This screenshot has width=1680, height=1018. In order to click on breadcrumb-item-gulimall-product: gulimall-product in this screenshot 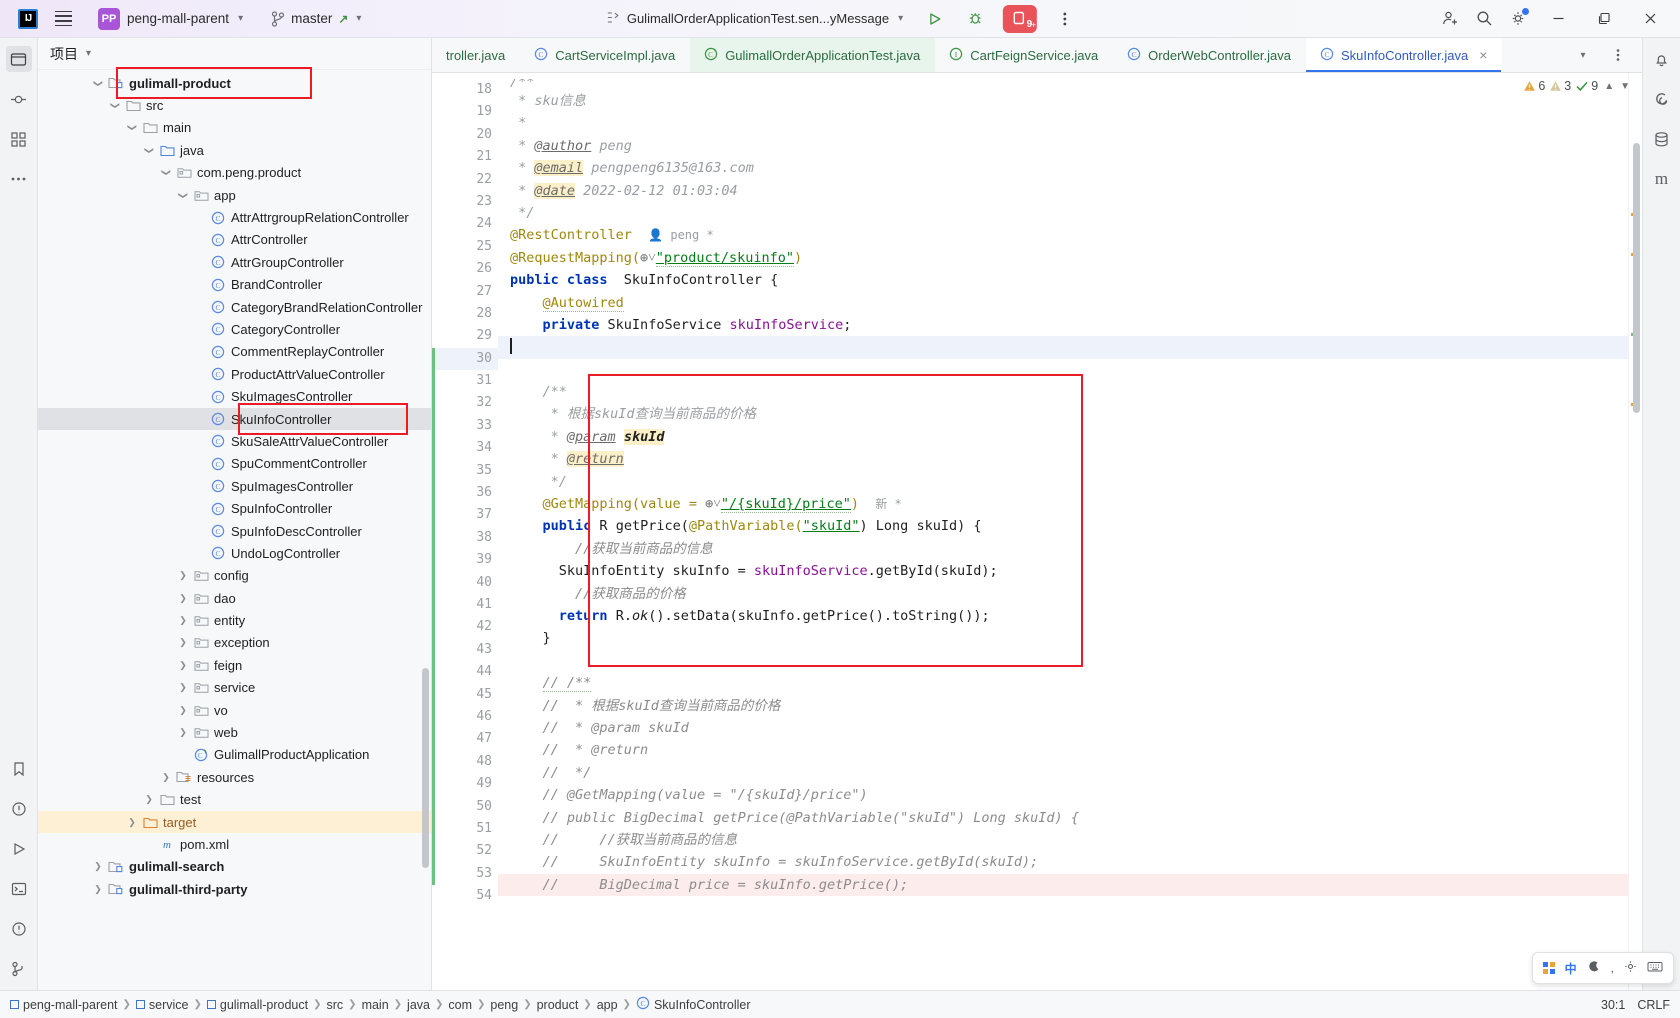, I will do `click(257, 1005)`.